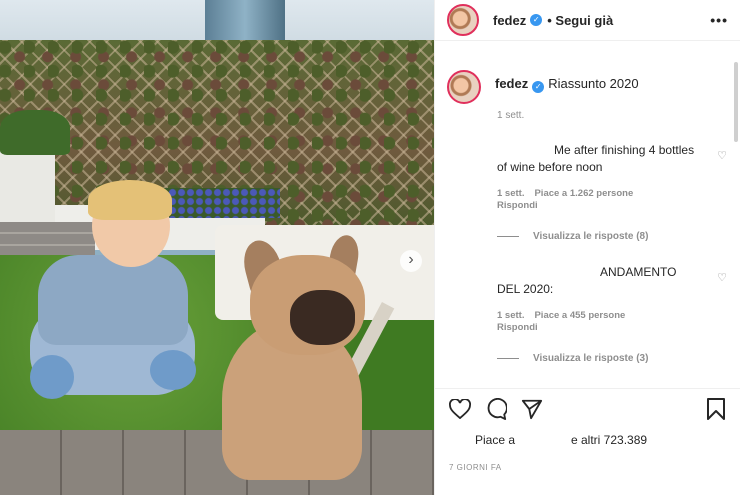  I want to click on following-label: • Segui già, so click(580, 20).